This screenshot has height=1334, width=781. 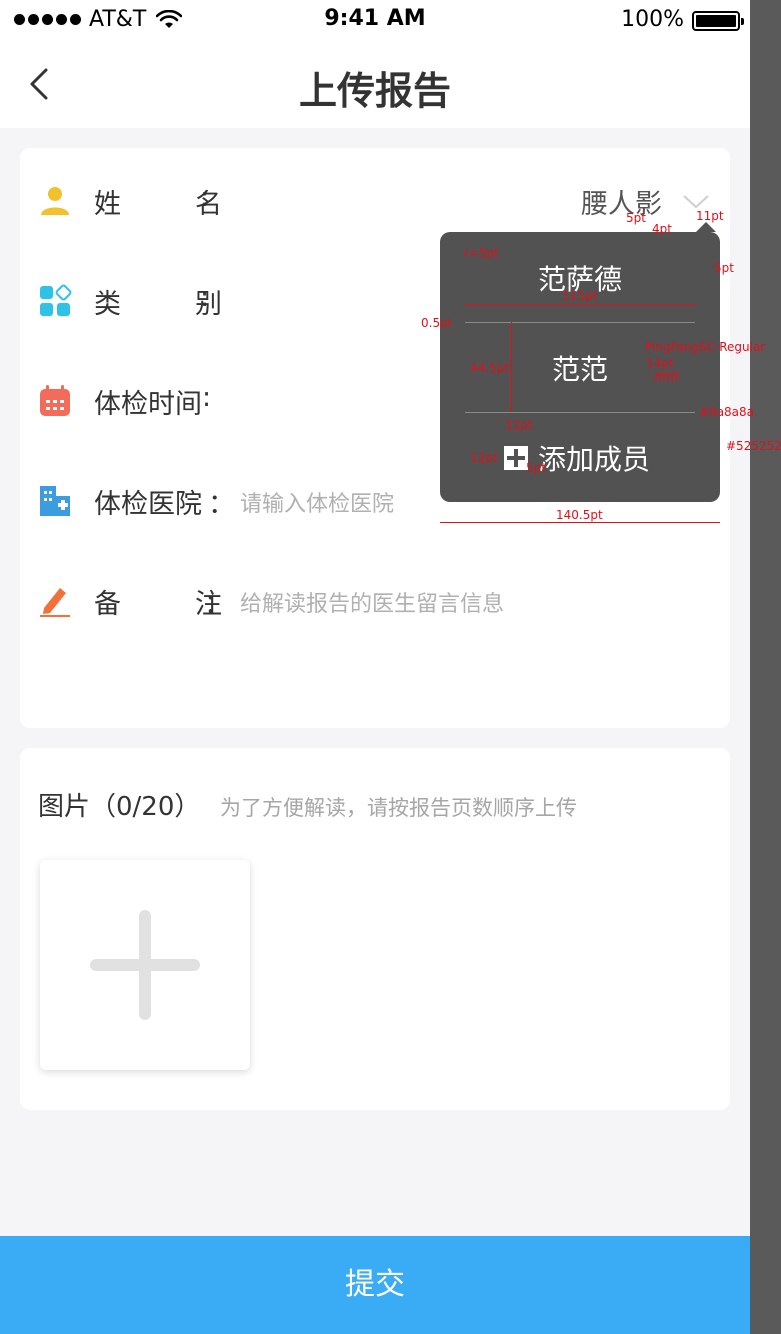 What do you see at coordinates (317, 502) in the screenshot?
I see `hospital-input: 请输入体检医院` at bounding box center [317, 502].